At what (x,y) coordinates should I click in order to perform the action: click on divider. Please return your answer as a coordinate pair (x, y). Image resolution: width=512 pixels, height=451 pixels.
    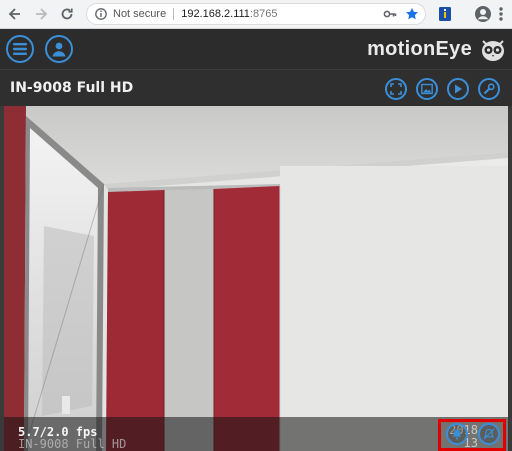
    Looking at the image, I should click on (174, 14).